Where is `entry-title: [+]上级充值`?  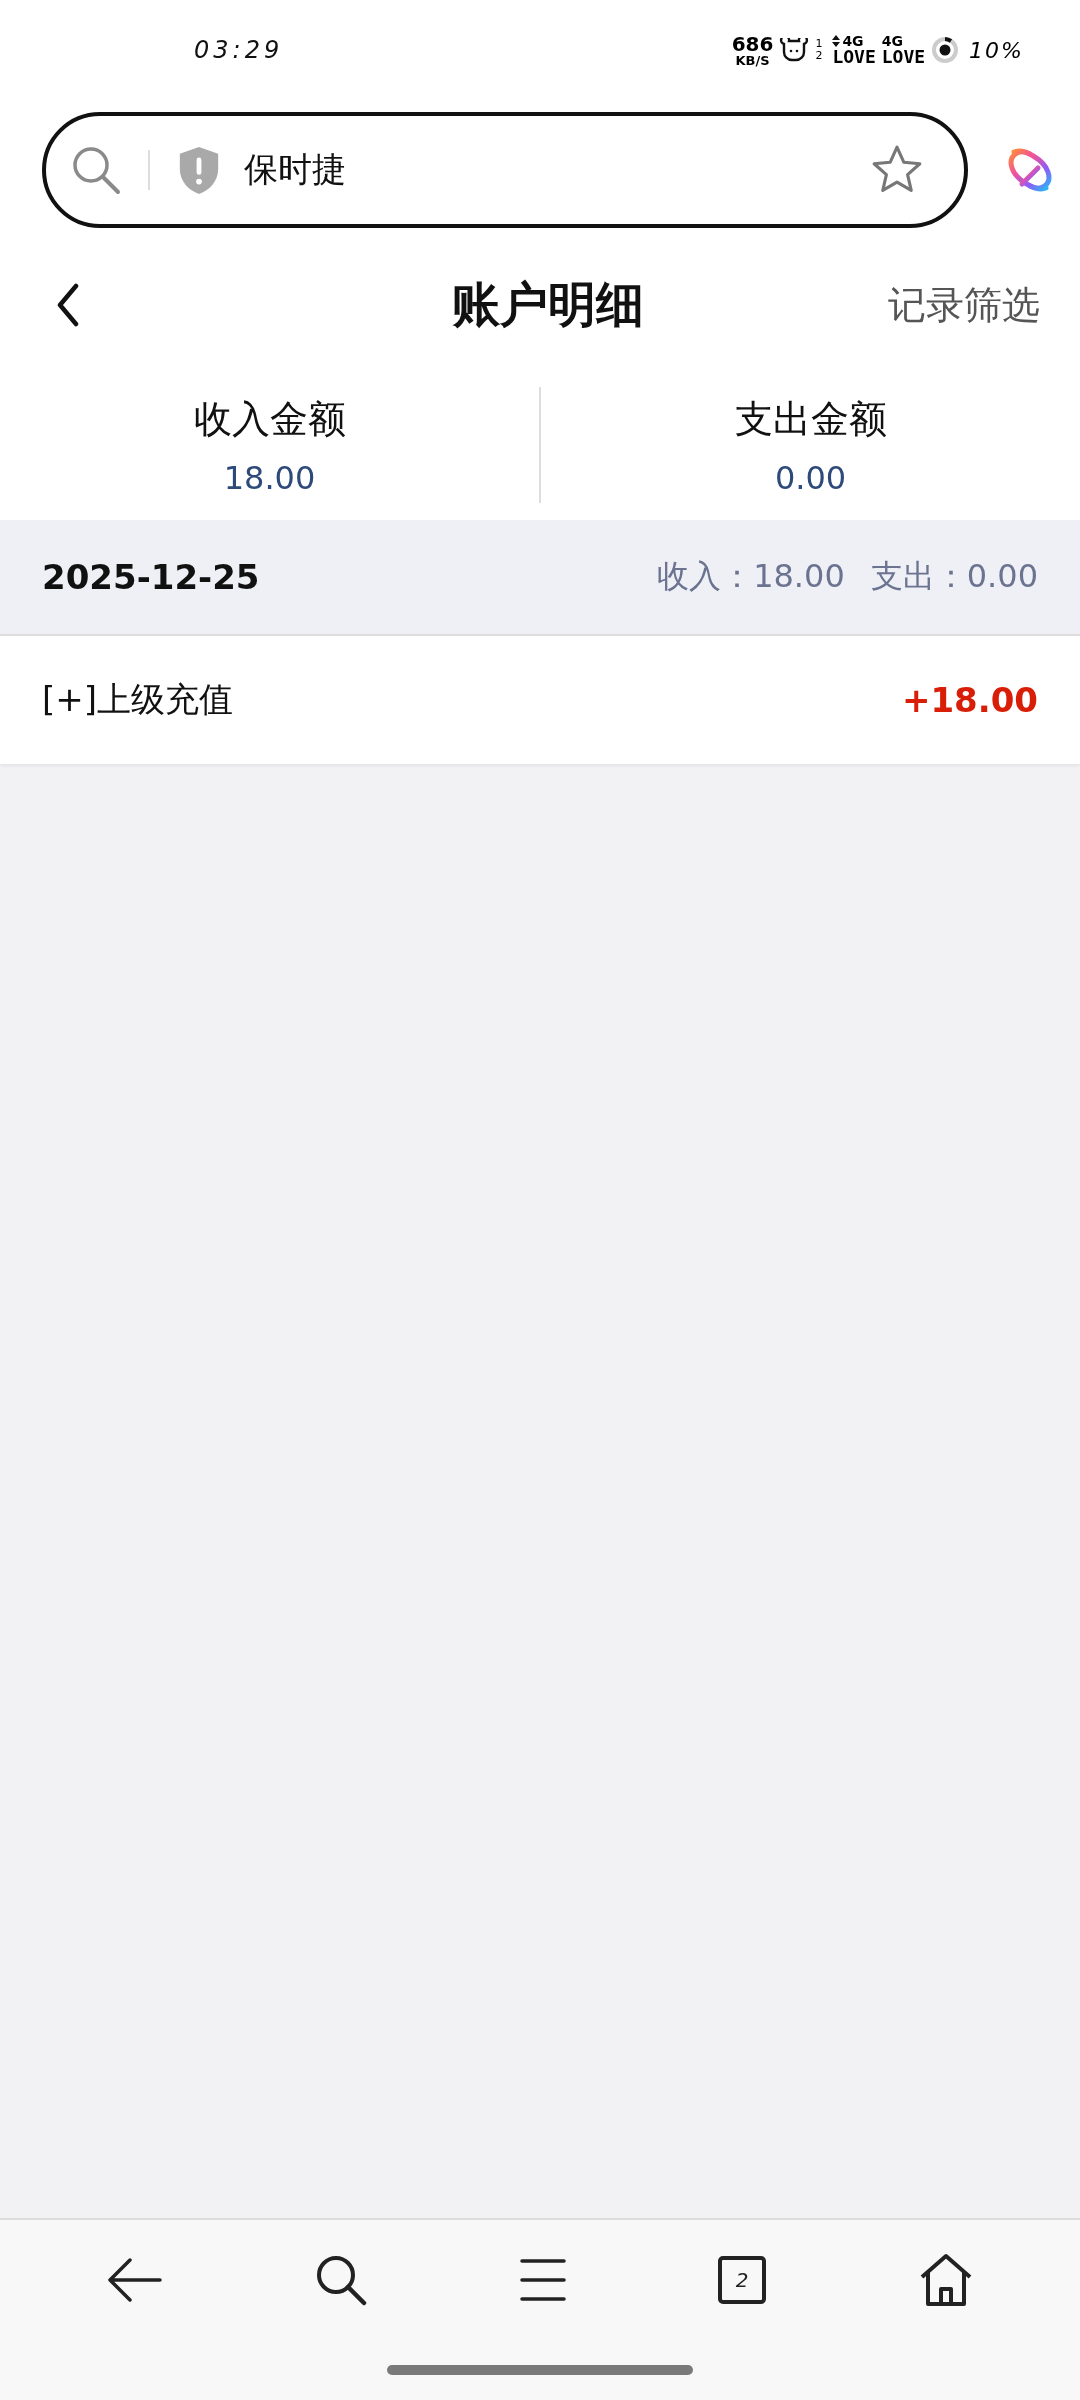
entry-title: [+]上级充值 is located at coordinates (138, 699).